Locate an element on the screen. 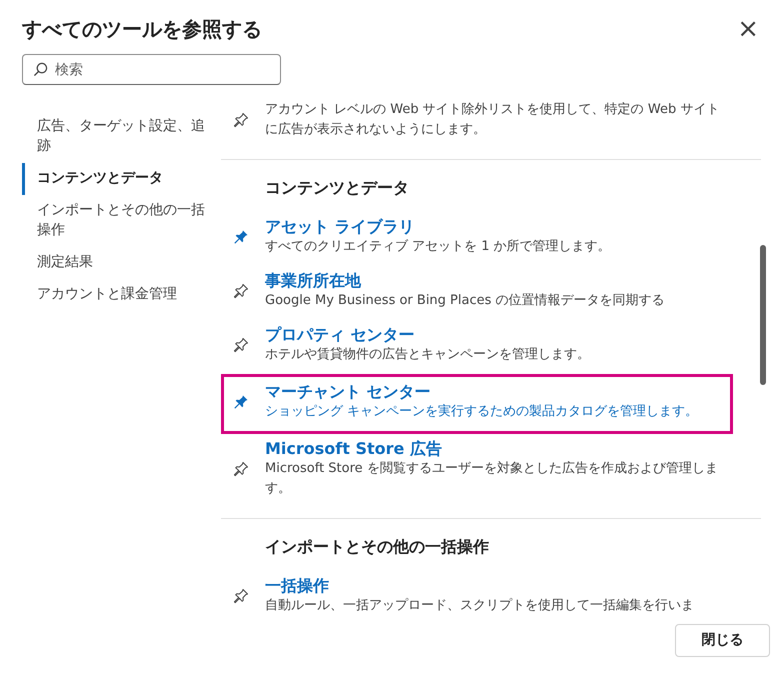 The width and height of the screenshot is (773, 678). tool-link: 事業所所在地 is located at coordinates (465, 281).